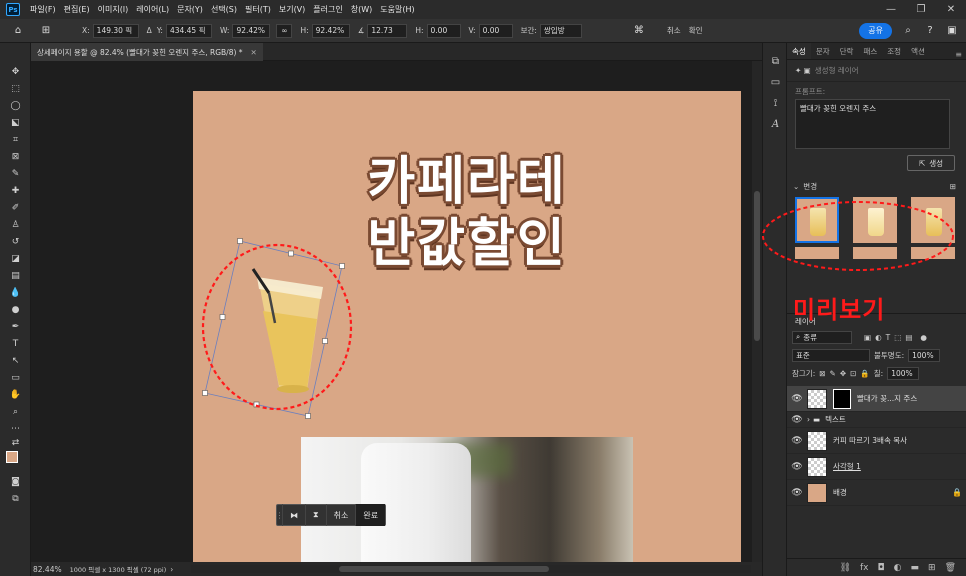 This screenshot has height=576, width=966. What do you see at coordinates (864, 568) in the screenshot?
I see `fx-icon: fx` at bounding box center [864, 568].